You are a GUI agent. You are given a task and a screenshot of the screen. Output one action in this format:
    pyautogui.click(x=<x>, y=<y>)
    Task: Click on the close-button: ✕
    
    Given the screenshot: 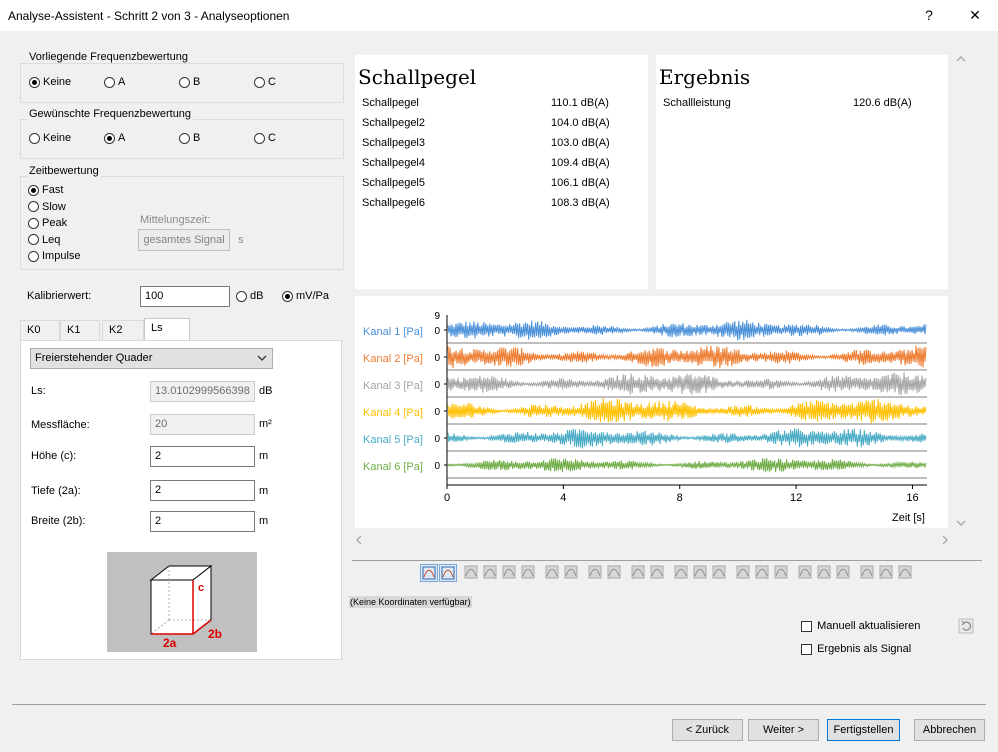 What is the action you would take?
    pyautogui.click(x=975, y=15)
    